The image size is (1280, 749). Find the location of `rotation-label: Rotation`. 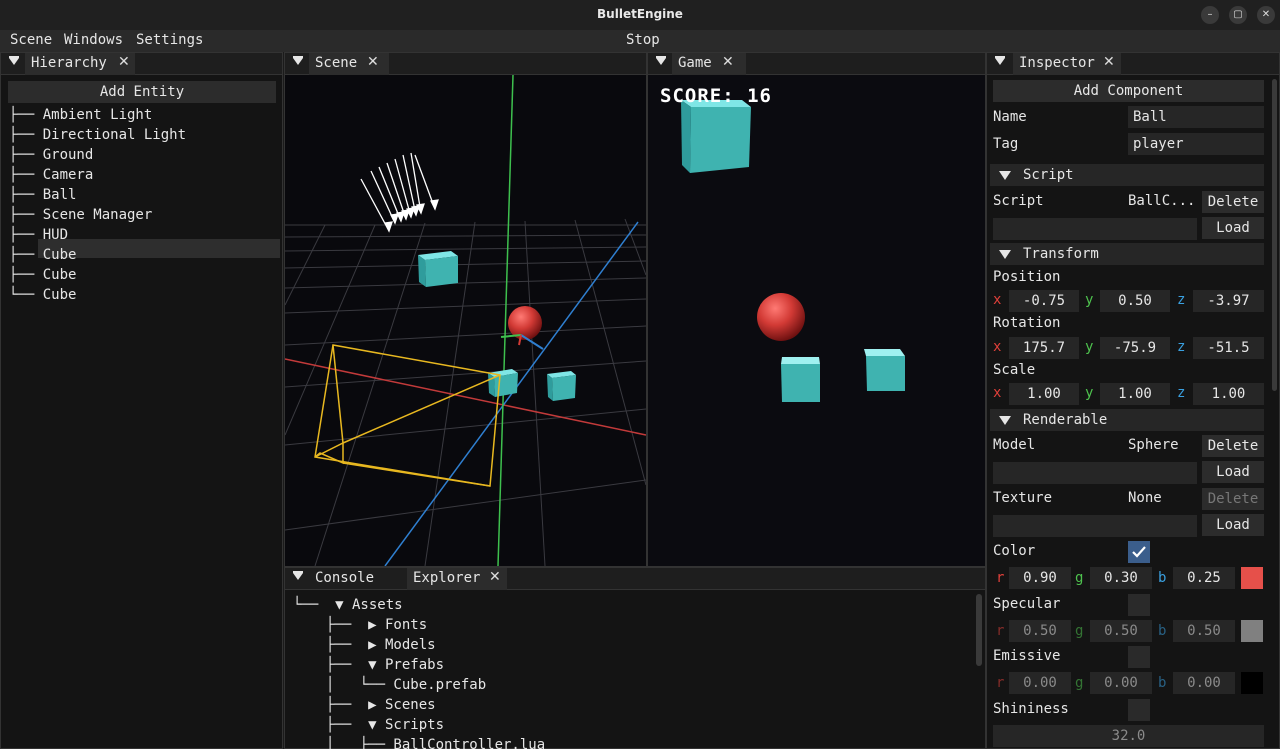

rotation-label: Rotation is located at coordinates (1027, 323).